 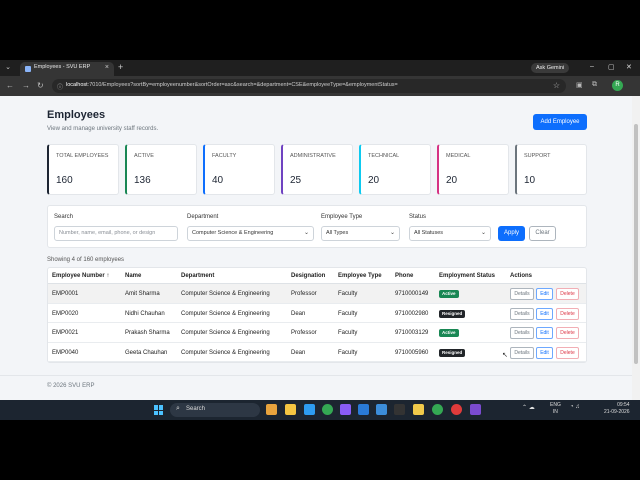 What do you see at coordinates (290, 409) in the screenshot?
I see `file-explorer-icon` at bounding box center [290, 409].